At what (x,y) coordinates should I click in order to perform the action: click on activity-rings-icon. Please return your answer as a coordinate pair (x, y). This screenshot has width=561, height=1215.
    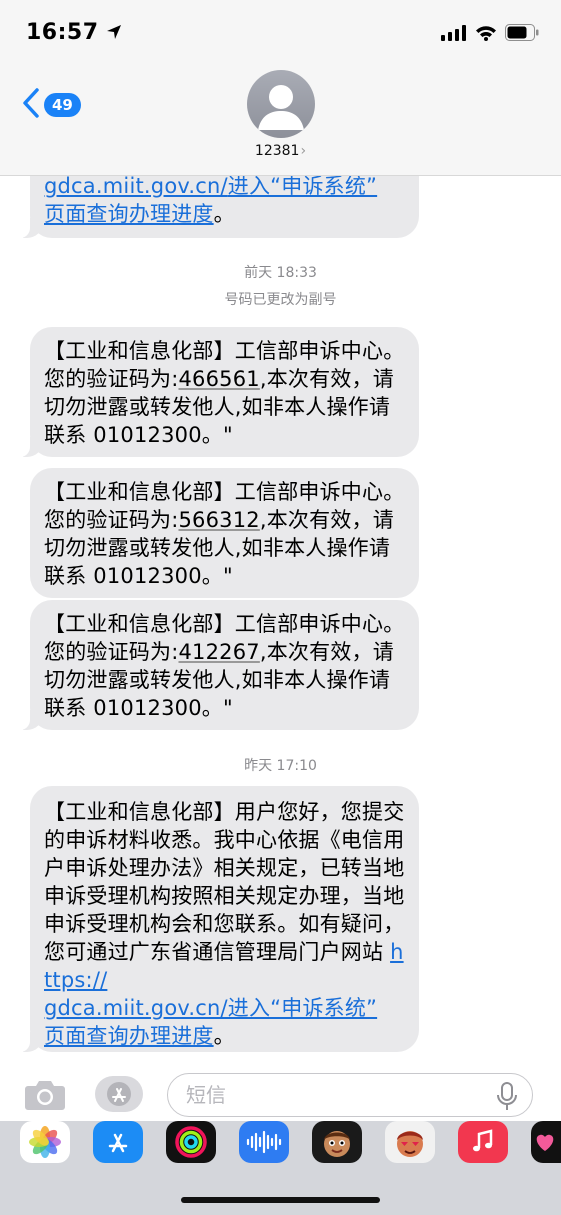
    Looking at the image, I should click on (191, 1142).